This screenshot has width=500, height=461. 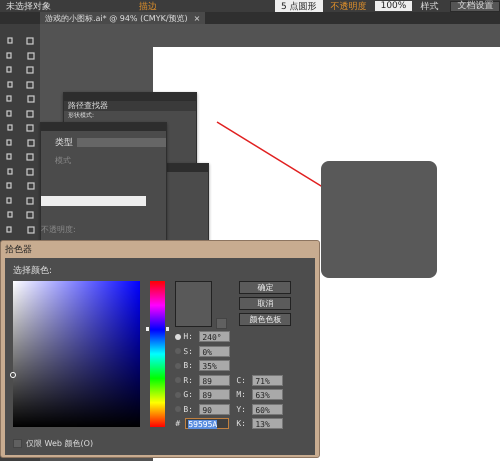 I want to click on selection-status: 未选择对象, so click(x=28, y=6).